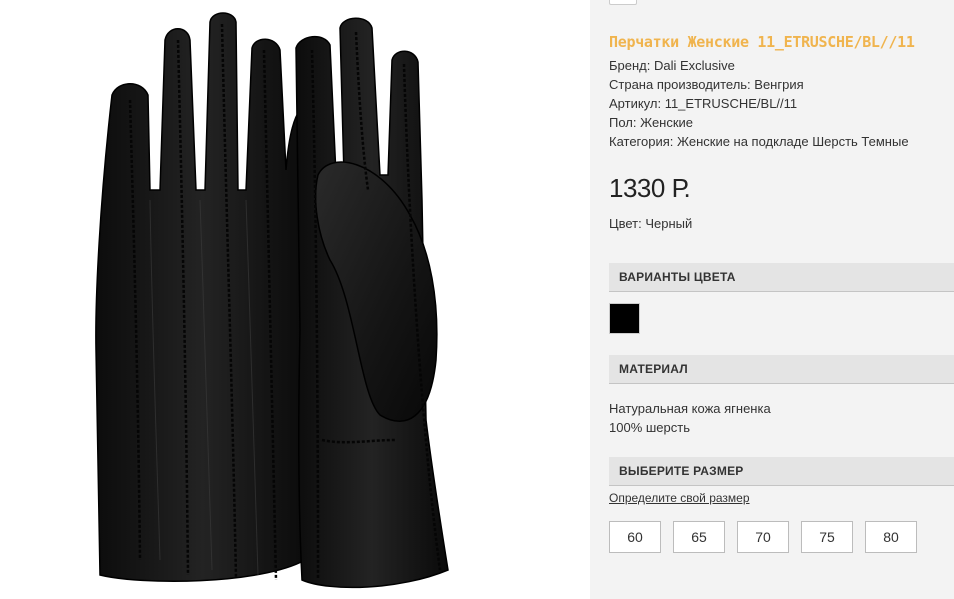 The image size is (954, 599). I want to click on size-header: ВЫБЕРИТЕ РАЗМЕР, so click(781, 471).